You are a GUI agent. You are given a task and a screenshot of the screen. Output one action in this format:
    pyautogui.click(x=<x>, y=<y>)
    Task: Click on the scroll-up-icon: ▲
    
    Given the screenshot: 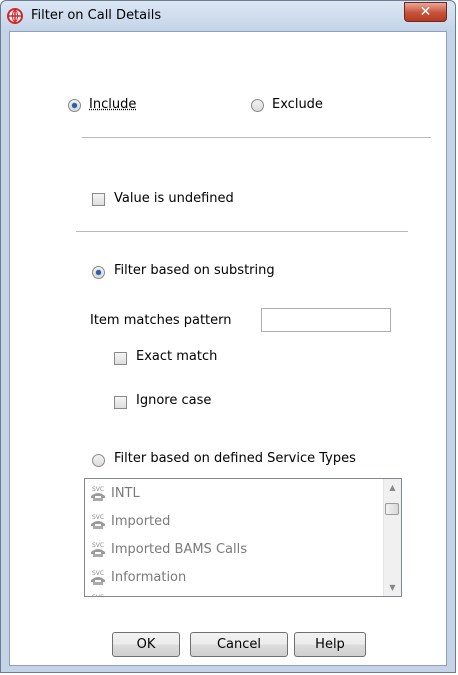 What is the action you would take?
    pyautogui.click(x=392, y=487)
    